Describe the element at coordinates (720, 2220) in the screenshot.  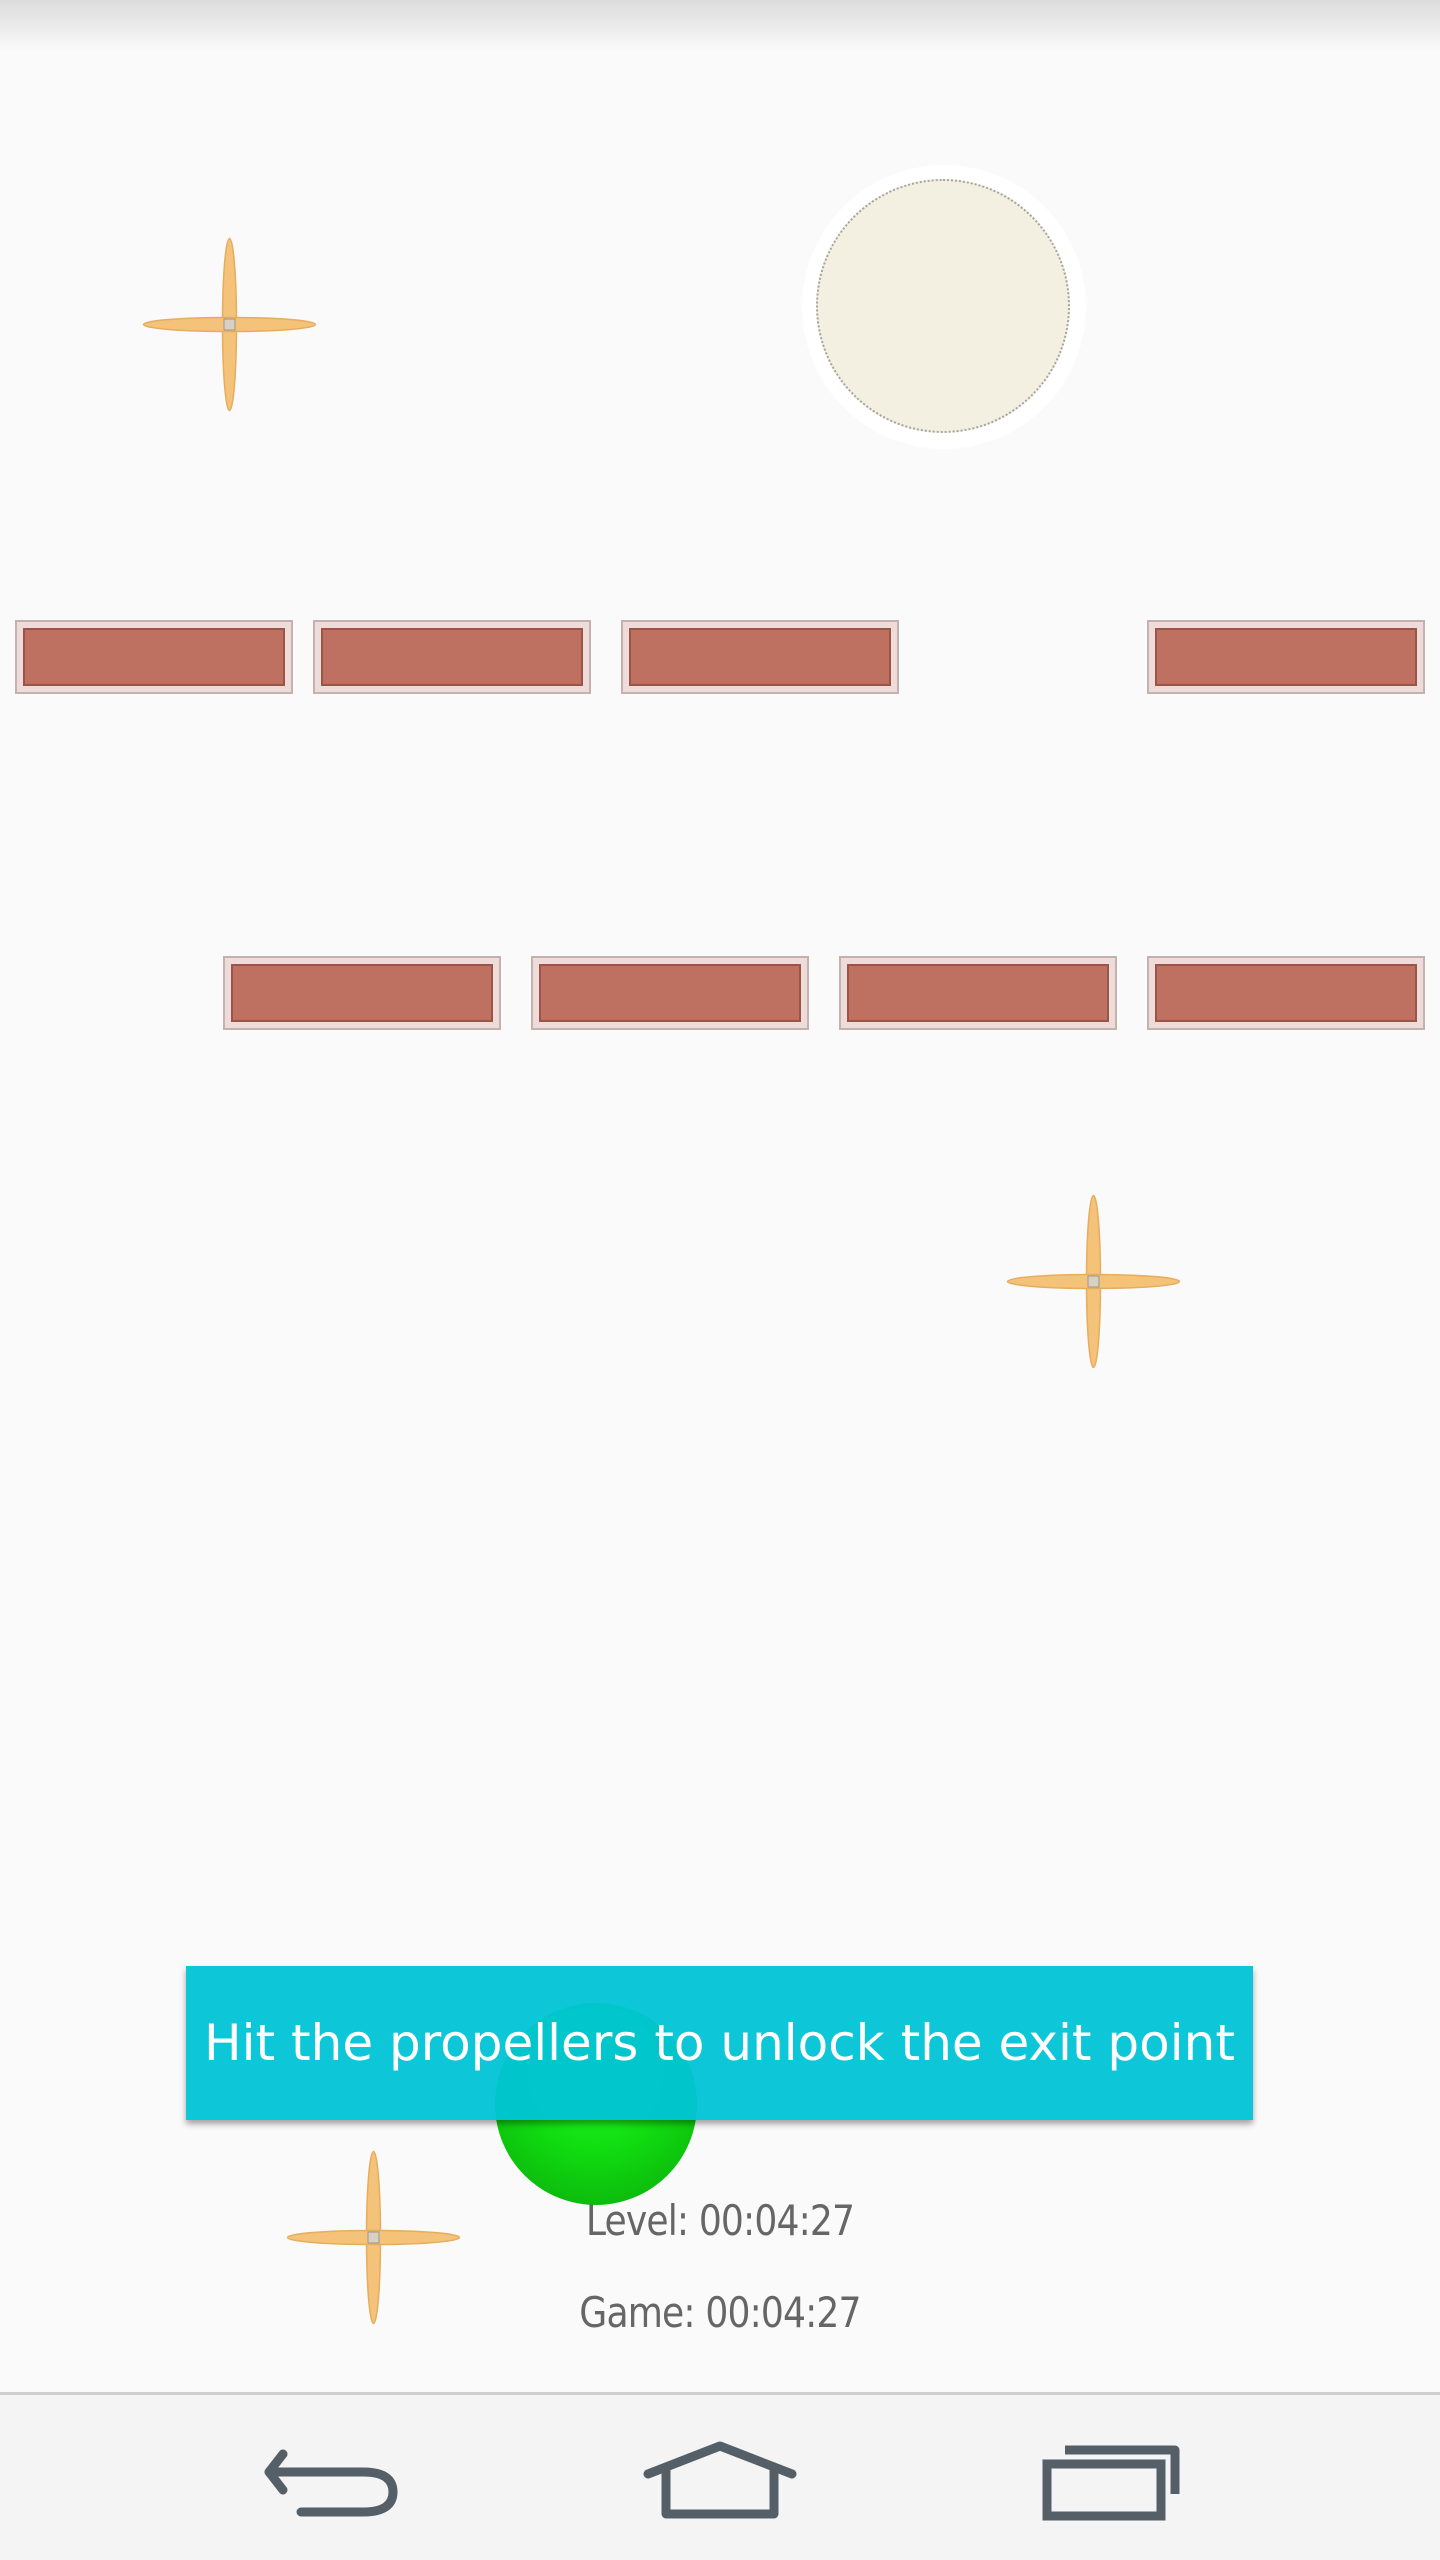
I see `level-timer: Level: 00:04:27` at that location.